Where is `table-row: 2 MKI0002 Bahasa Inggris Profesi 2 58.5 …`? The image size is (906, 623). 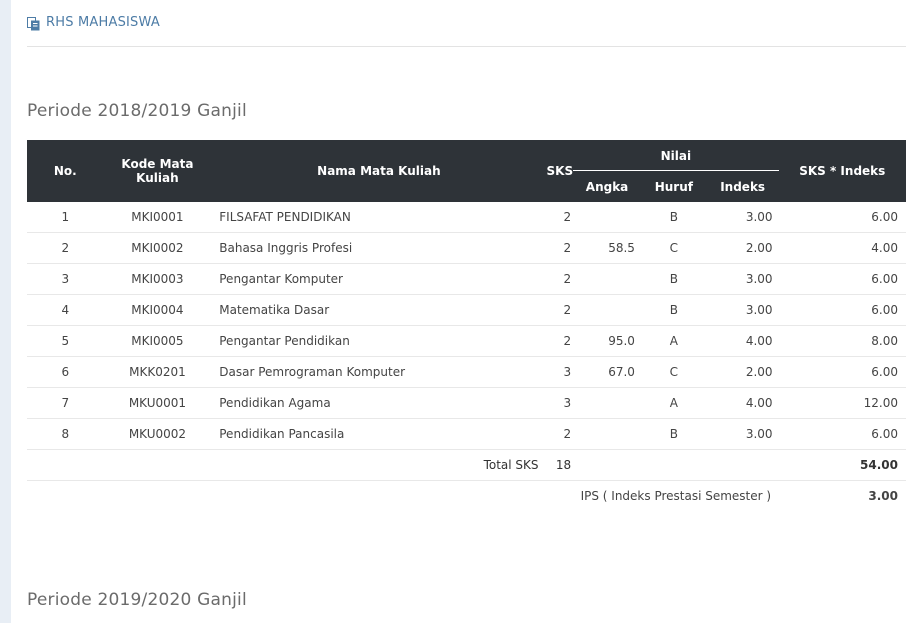
table-row: 2 MKI0002 Bahasa Inggris Profesi 2 58.5 … is located at coordinates (466, 248).